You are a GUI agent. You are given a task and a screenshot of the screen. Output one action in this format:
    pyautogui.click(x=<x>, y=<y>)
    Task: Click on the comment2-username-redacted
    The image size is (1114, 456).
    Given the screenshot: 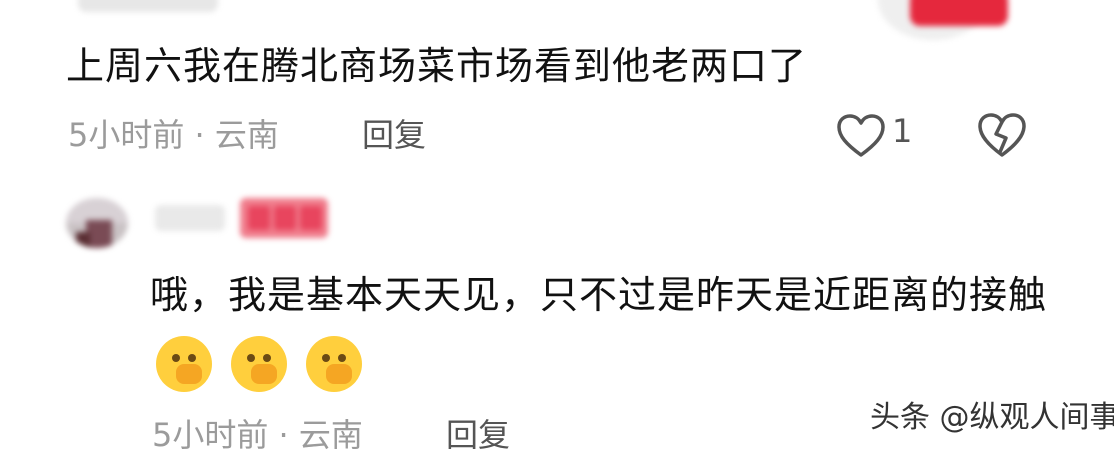 What is the action you would take?
    pyautogui.click(x=190, y=218)
    